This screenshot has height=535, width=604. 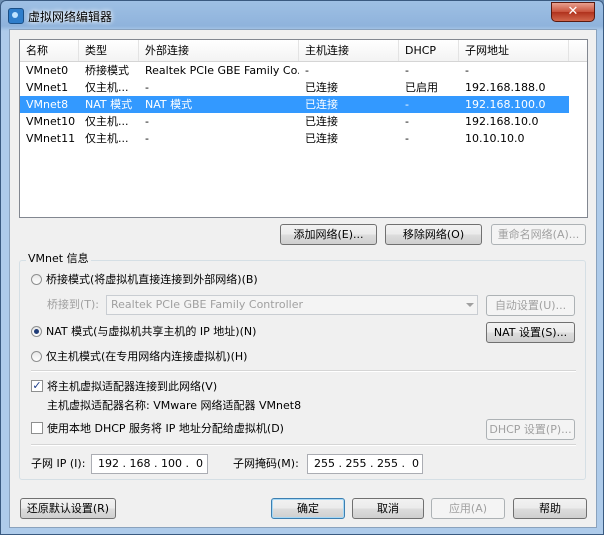 I want to click on cell-dhcp: 已启用, so click(x=421, y=87).